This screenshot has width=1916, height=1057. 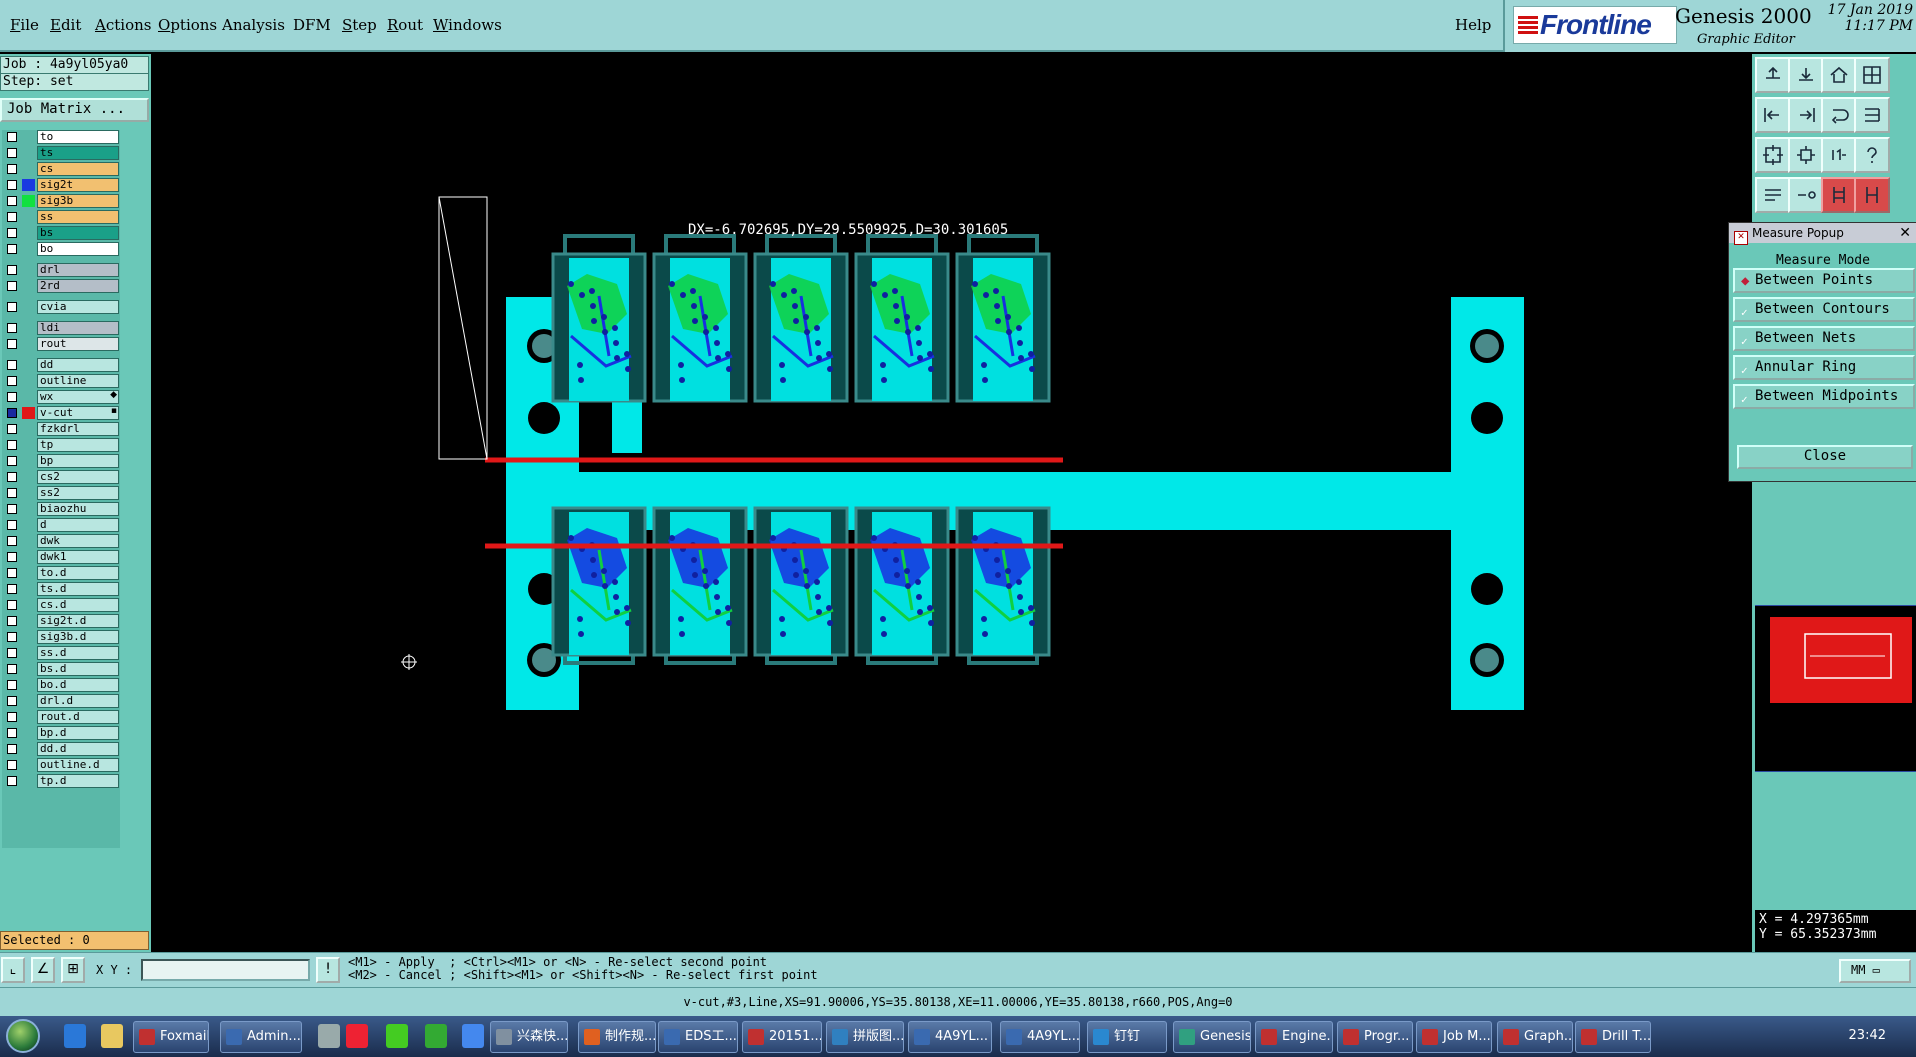 What do you see at coordinates (43, 970) in the screenshot?
I see `angle-icon: ∠` at bounding box center [43, 970].